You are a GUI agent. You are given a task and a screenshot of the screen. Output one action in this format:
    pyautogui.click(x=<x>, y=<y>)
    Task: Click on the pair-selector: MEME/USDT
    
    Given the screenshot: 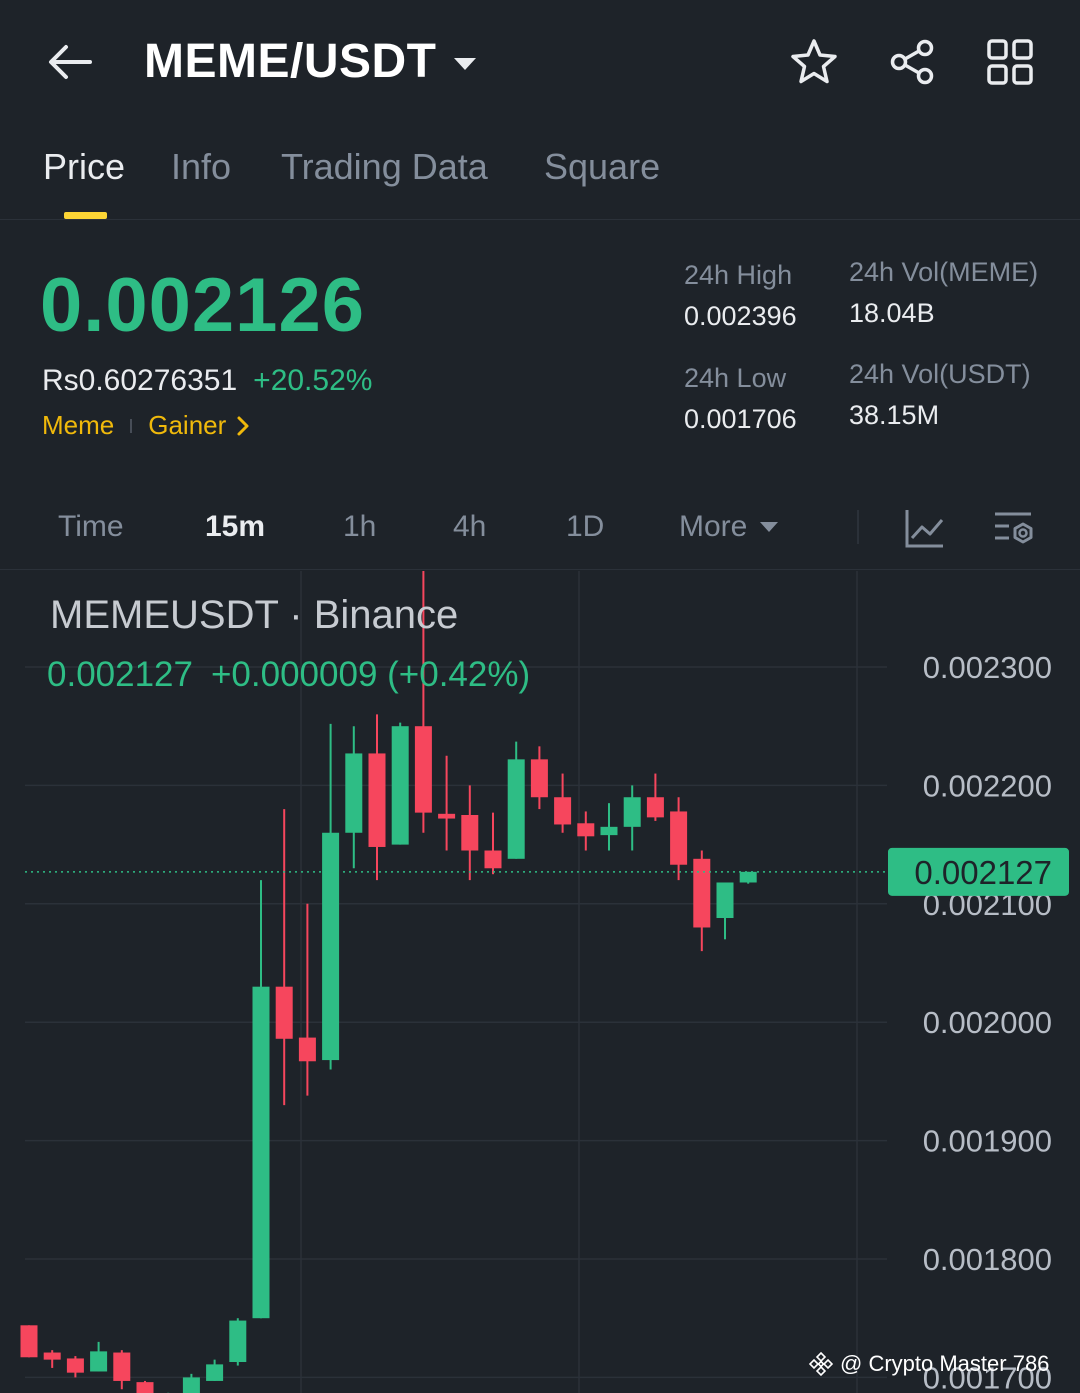 What is the action you would take?
    pyautogui.click(x=310, y=61)
    